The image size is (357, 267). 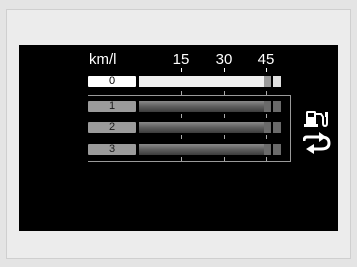 I want to click on trip-row-2: 2, so click(x=184, y=127).